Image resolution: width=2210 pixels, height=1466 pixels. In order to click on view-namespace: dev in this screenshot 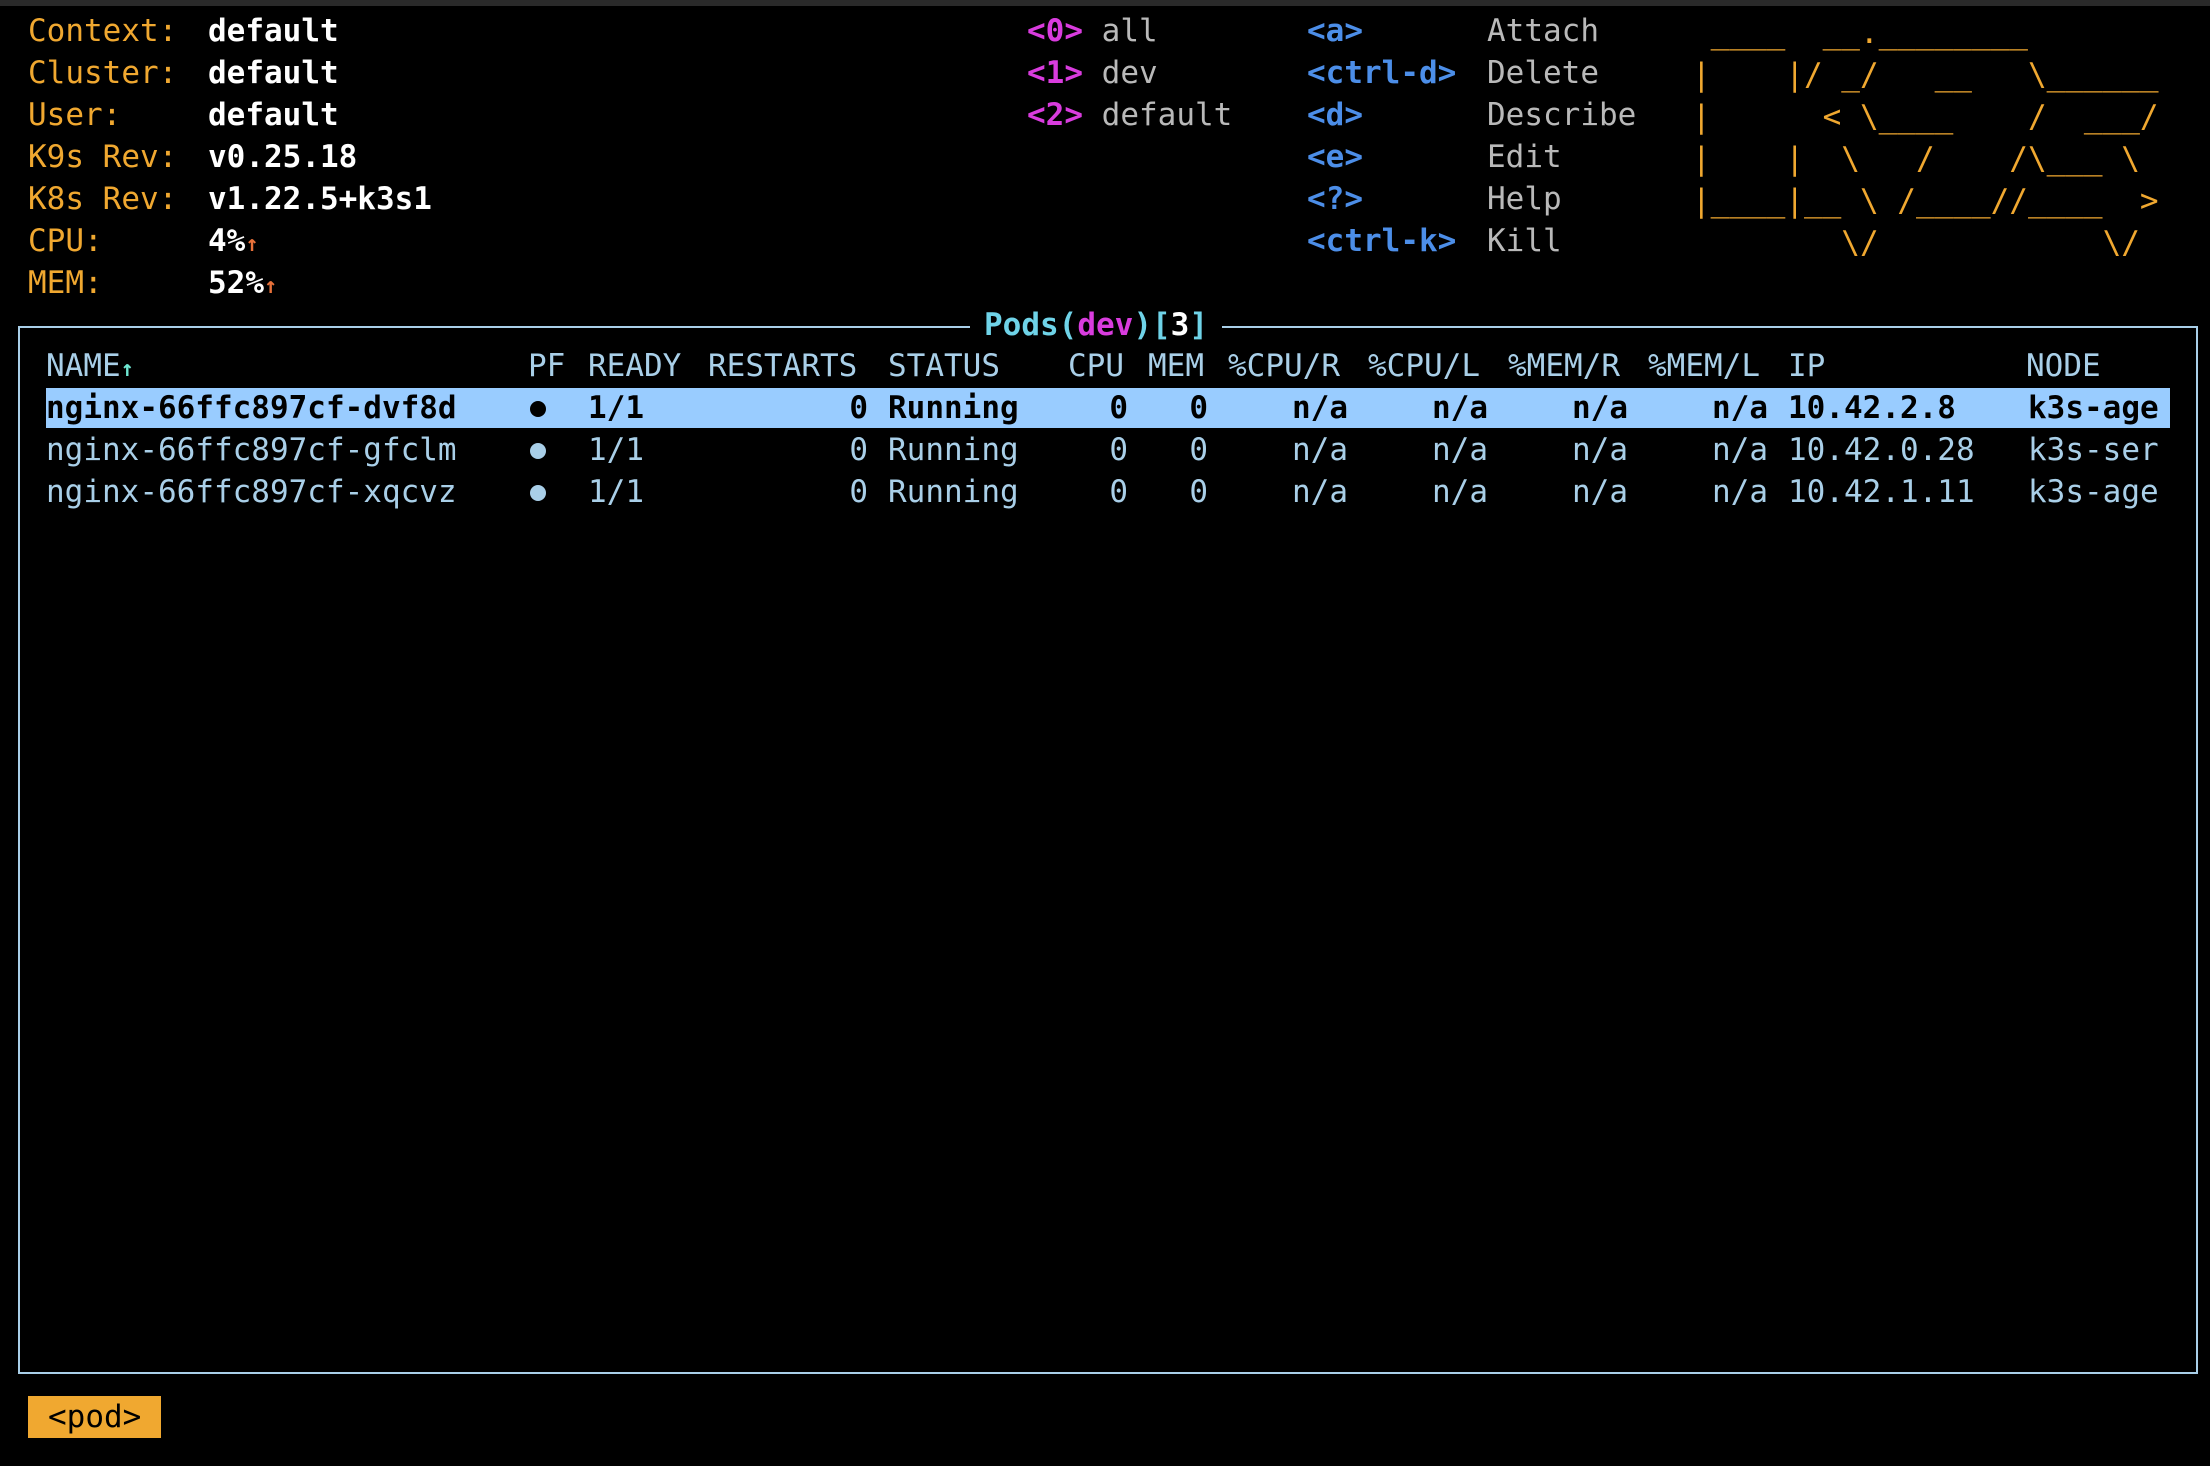, I will do `click(1105, 325)`.